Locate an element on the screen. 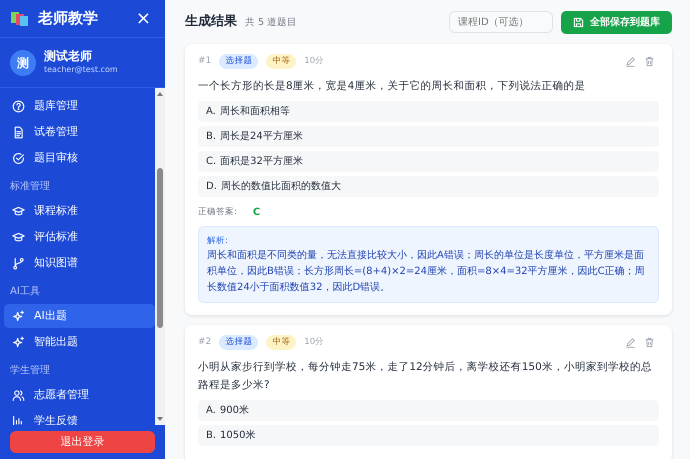 The image size is (690, 459). page-title: 生成结果 is located at coordinates (211, 22).